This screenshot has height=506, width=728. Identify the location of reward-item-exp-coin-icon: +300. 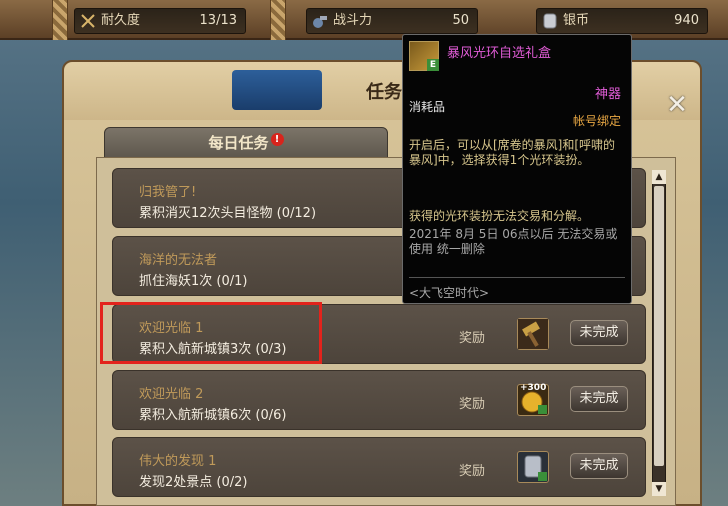
(533, 399).